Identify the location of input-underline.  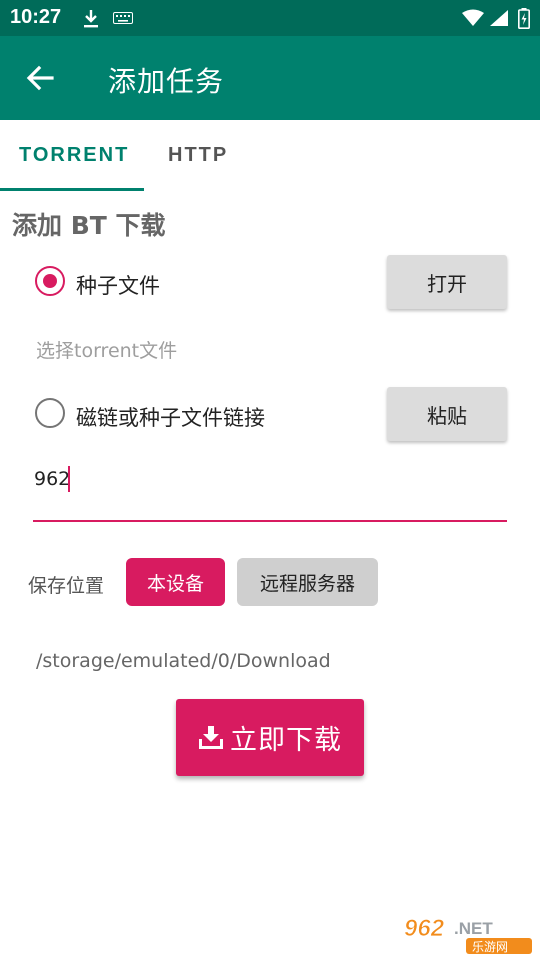
(270, 521).